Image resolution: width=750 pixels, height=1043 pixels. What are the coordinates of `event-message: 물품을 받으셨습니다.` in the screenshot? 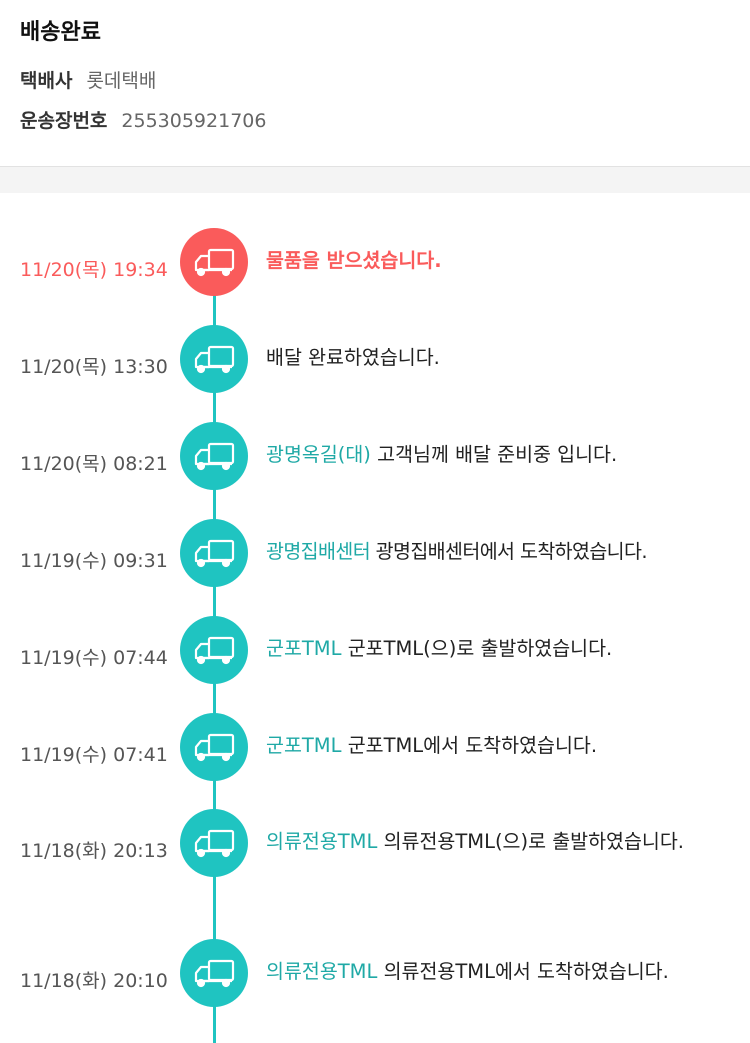 It's located at (504, 261).